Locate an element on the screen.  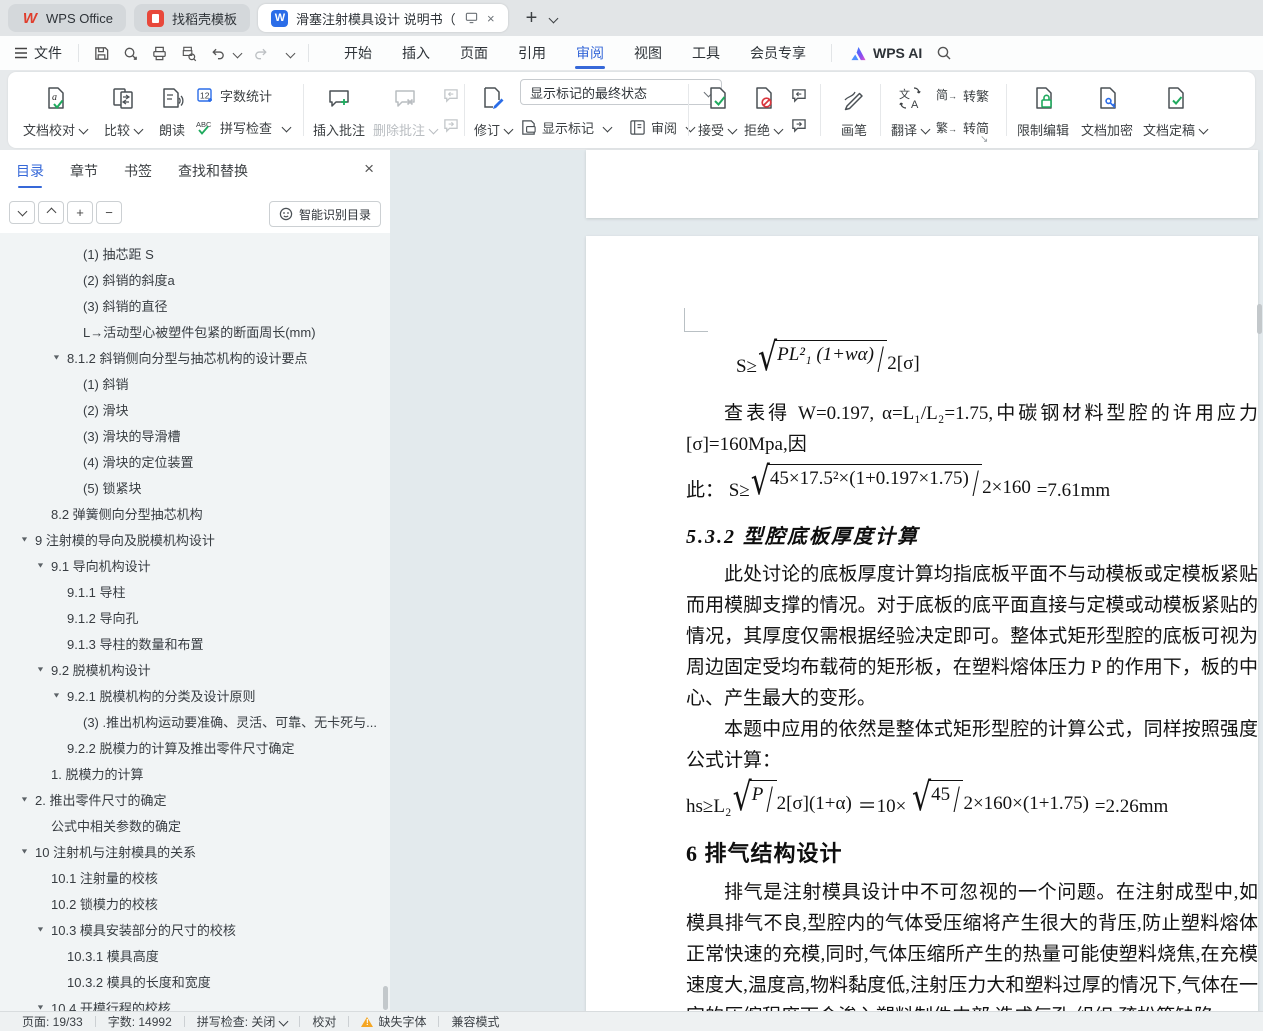
tab-list-chevron-icon is located at coordinates (553, 18).